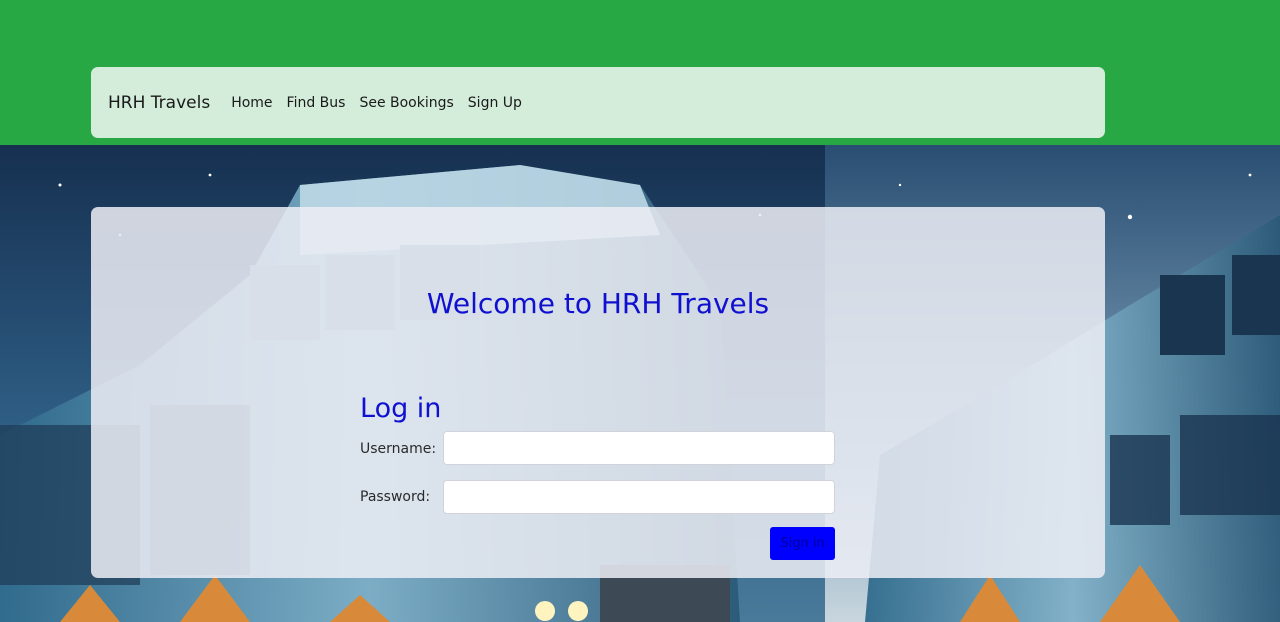 Image resolution: width=1280 pixels, height=622 pixels. What do you see at coordinates (316, 103) in the screenshot?
I see `nav-link-find-bus: Find Bus` at bounding box center [316, 103].